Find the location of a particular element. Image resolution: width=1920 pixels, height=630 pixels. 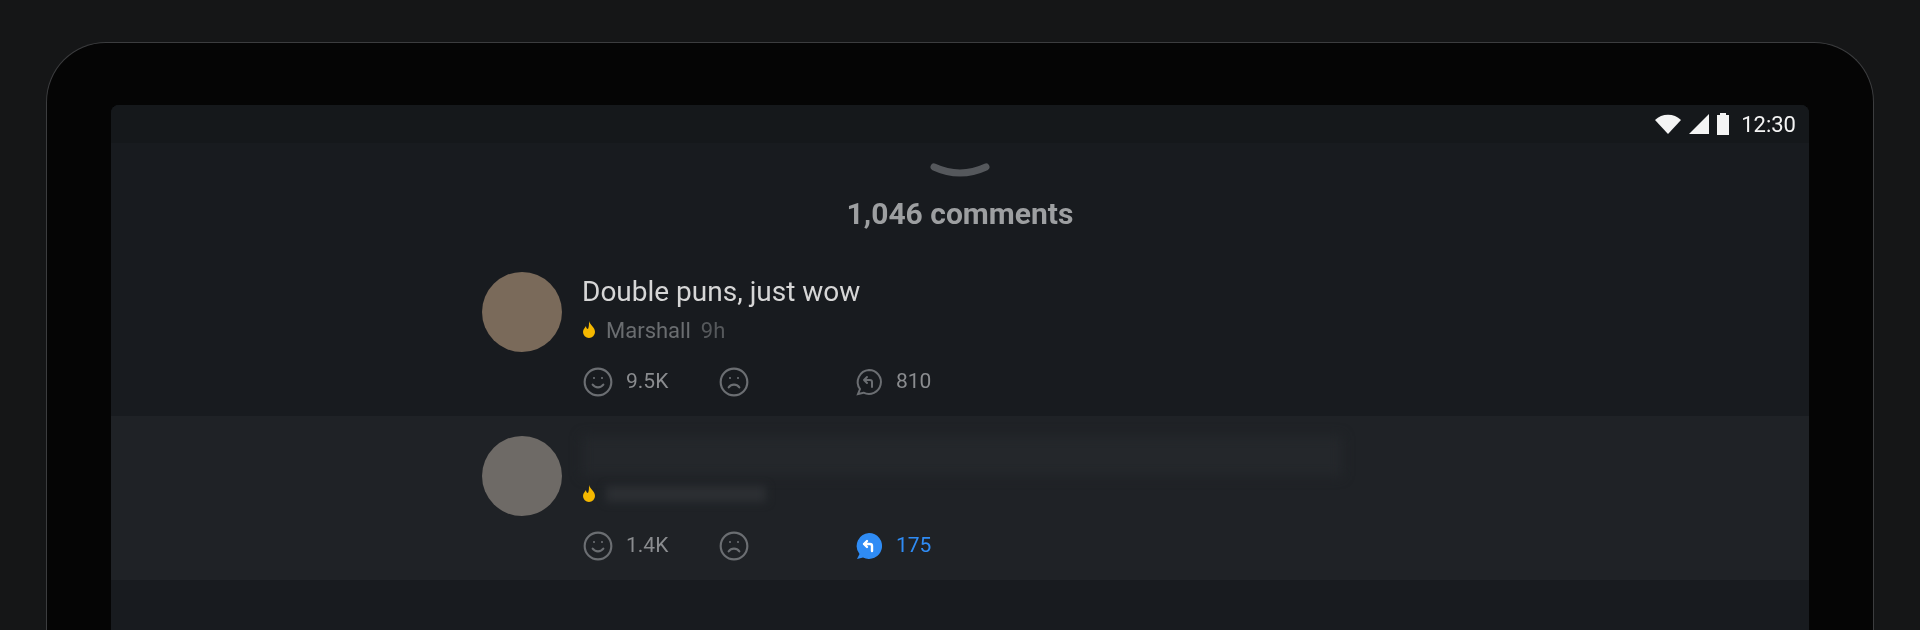

author-name: Marshall is located at coordinates (648, 330).